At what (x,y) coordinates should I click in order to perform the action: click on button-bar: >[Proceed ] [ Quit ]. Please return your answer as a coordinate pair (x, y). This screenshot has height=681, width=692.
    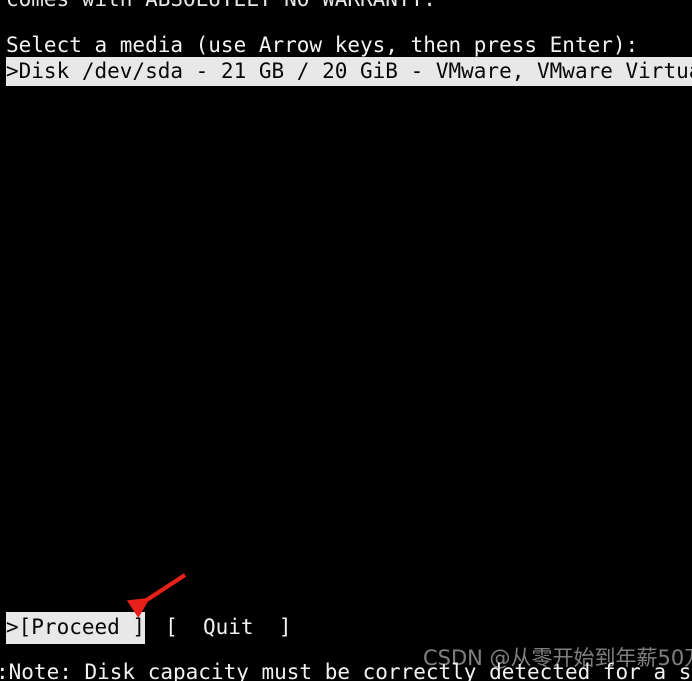
    Looking at the image, I should click on (149, 628).